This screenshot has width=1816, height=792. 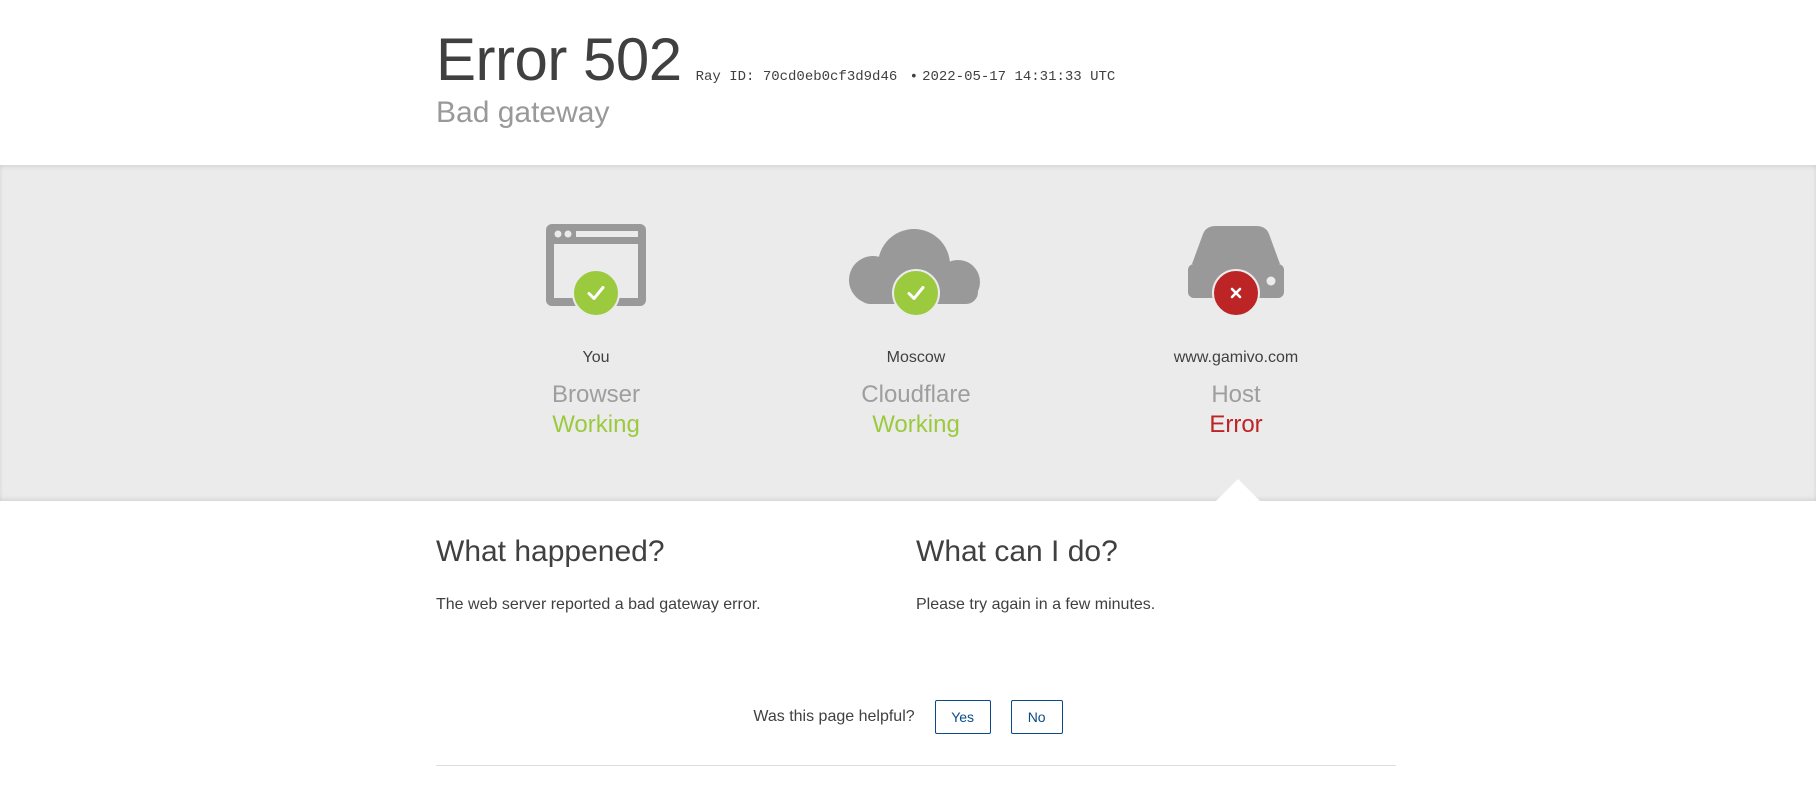 I want to click on node-state: Error, so click(x=1236, y=424).